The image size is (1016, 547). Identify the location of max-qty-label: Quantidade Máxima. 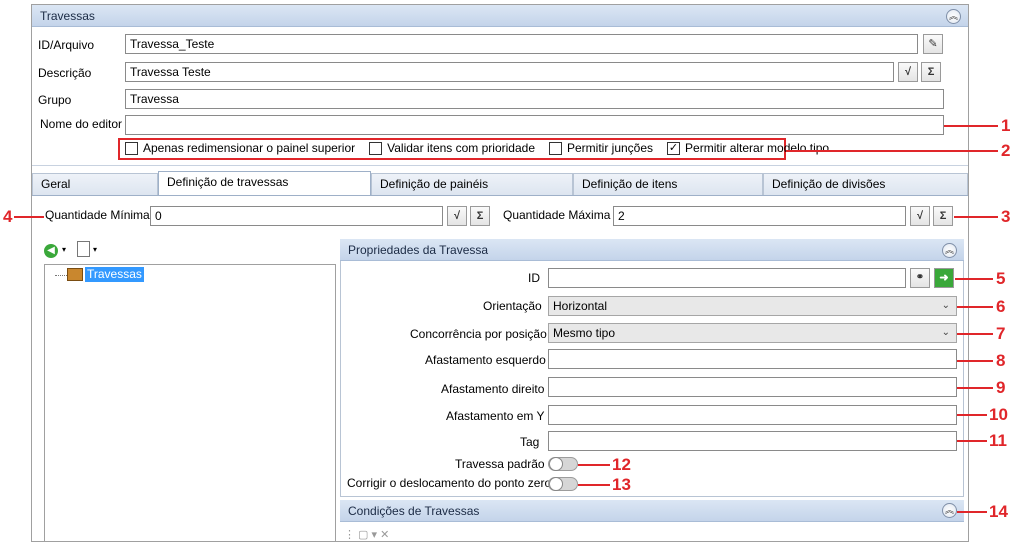
(557, 215).